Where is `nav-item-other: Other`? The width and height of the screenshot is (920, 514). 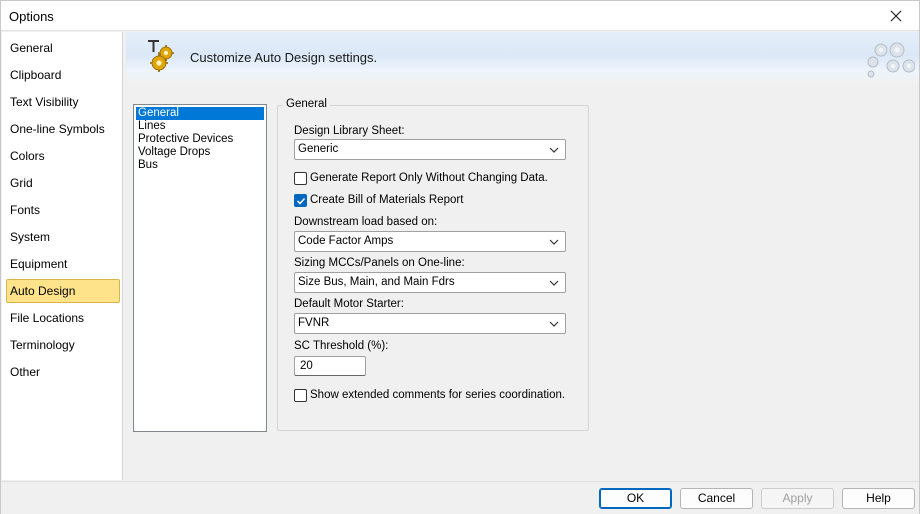
nav-item-other: Other is located at coordinates (63, 372).